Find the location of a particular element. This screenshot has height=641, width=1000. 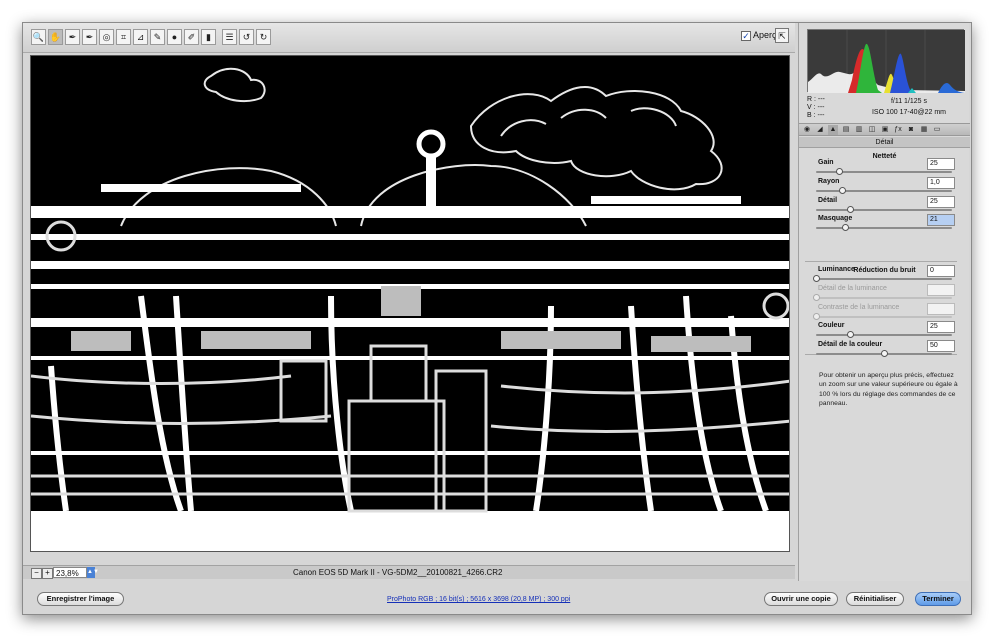

detail-slider is located at coordinates (884, 209).